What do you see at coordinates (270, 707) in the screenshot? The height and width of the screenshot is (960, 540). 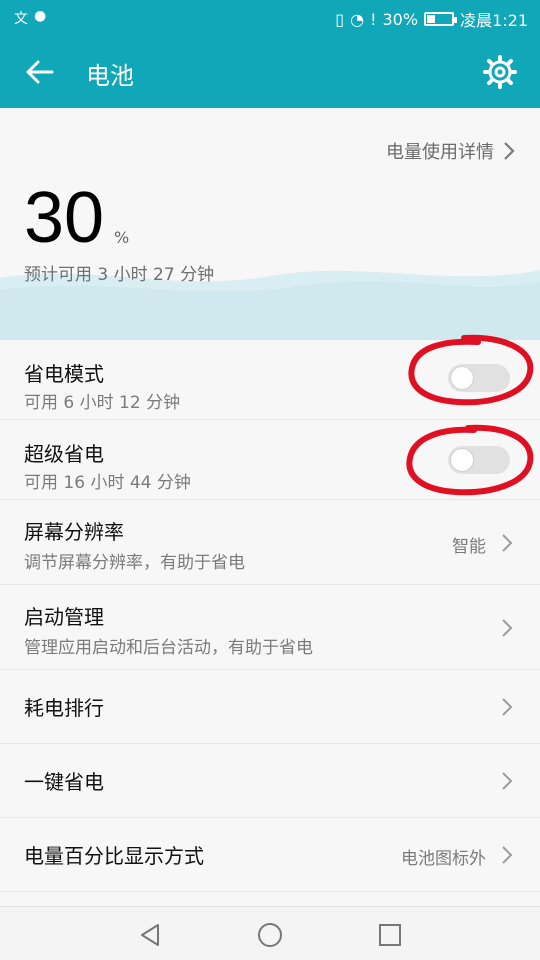 I see `power-ranking-row: 耗电排行` at bounding box center [270, 707].